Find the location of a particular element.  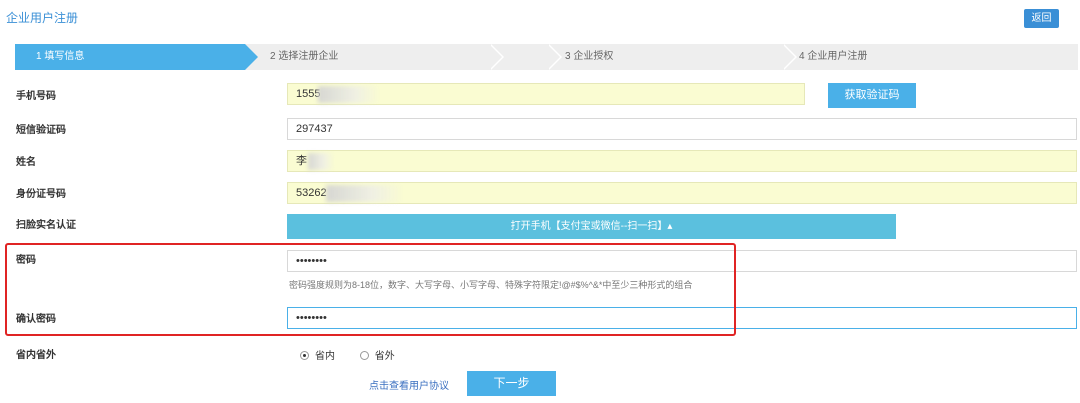

region-radio-group: 省内 省外 is located at coordinates (358, 354).